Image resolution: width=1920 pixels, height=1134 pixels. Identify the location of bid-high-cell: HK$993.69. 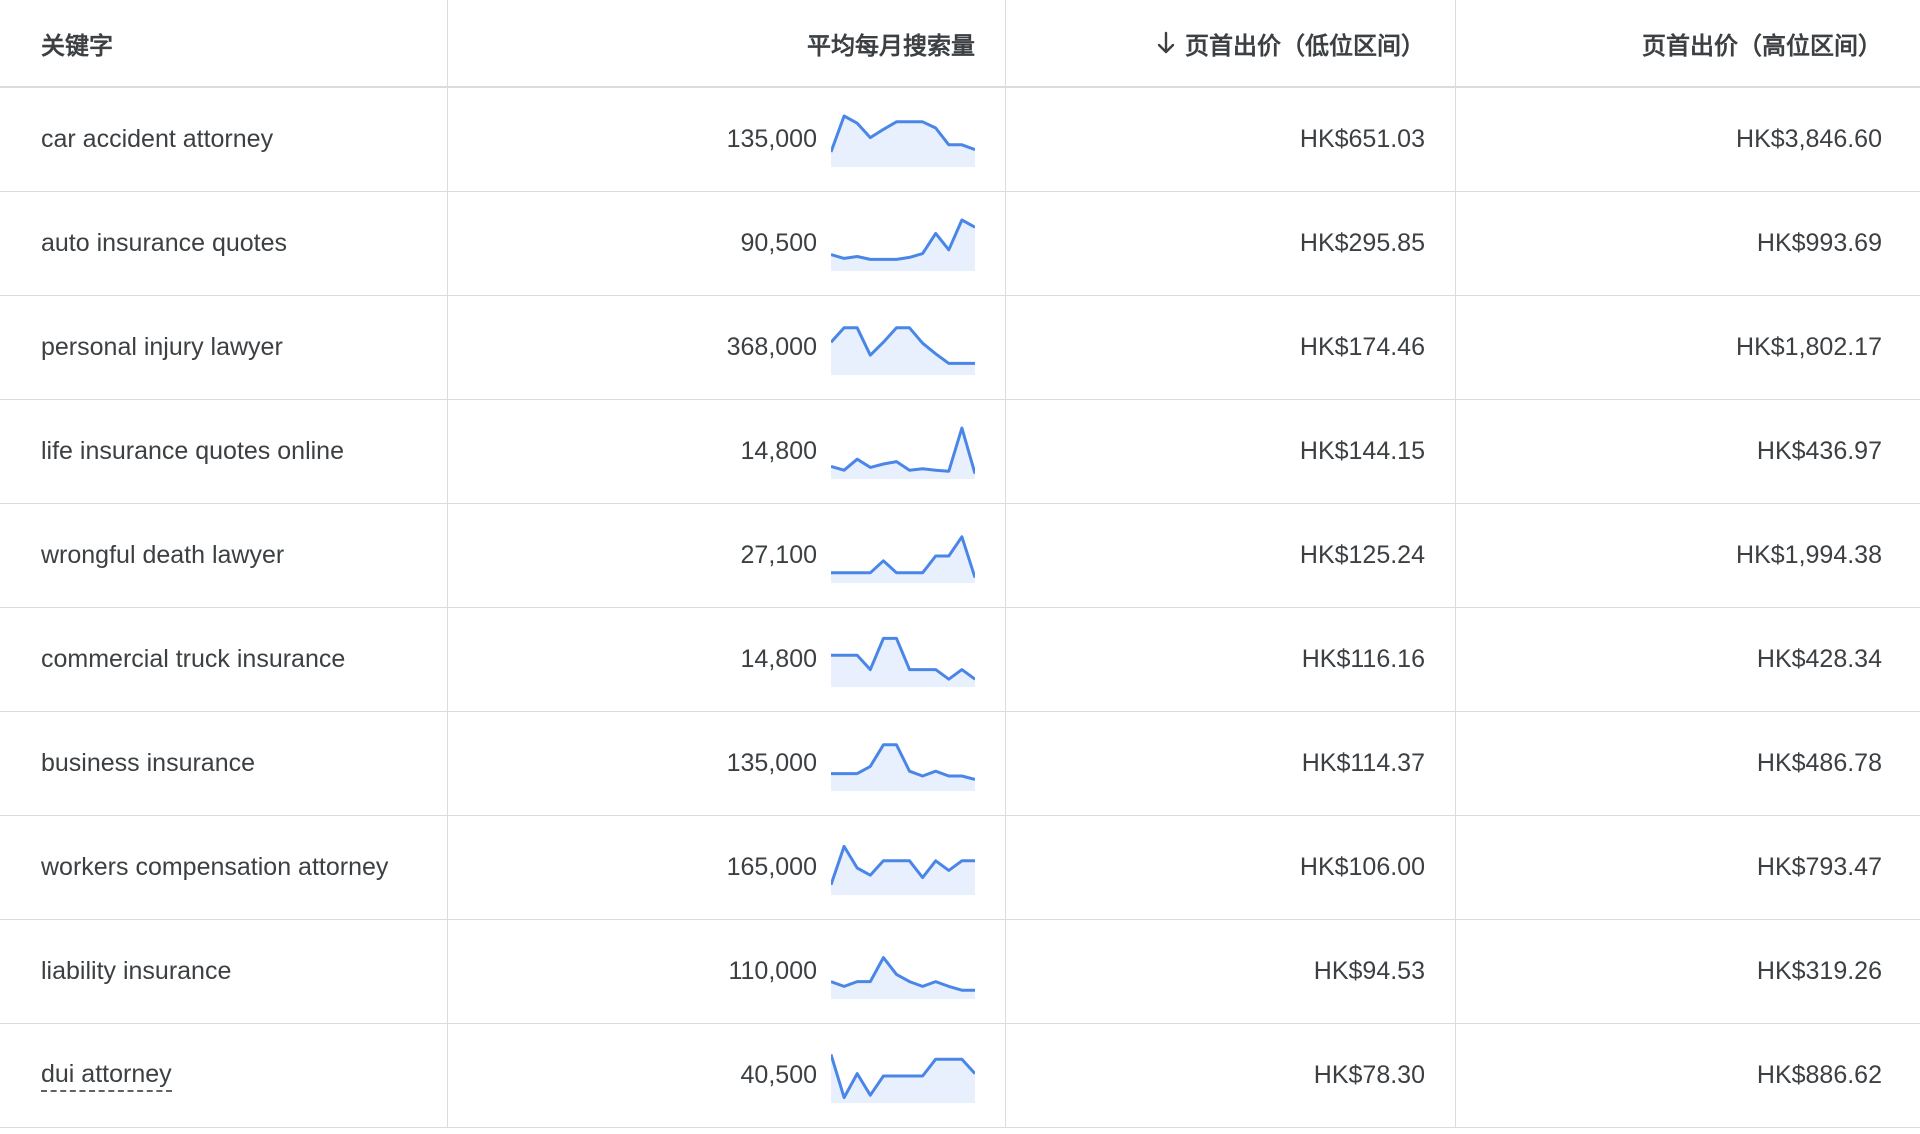
(1688, 243).